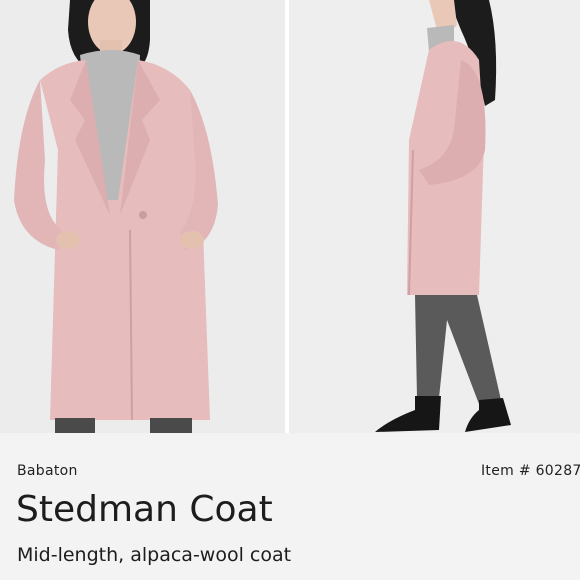 The height and width of the screenshot is (580, 580). What do you see at coordinates (47, 471) in the screenshot?
I see `brand-name: Babaton` at bounding box center [47, 471].